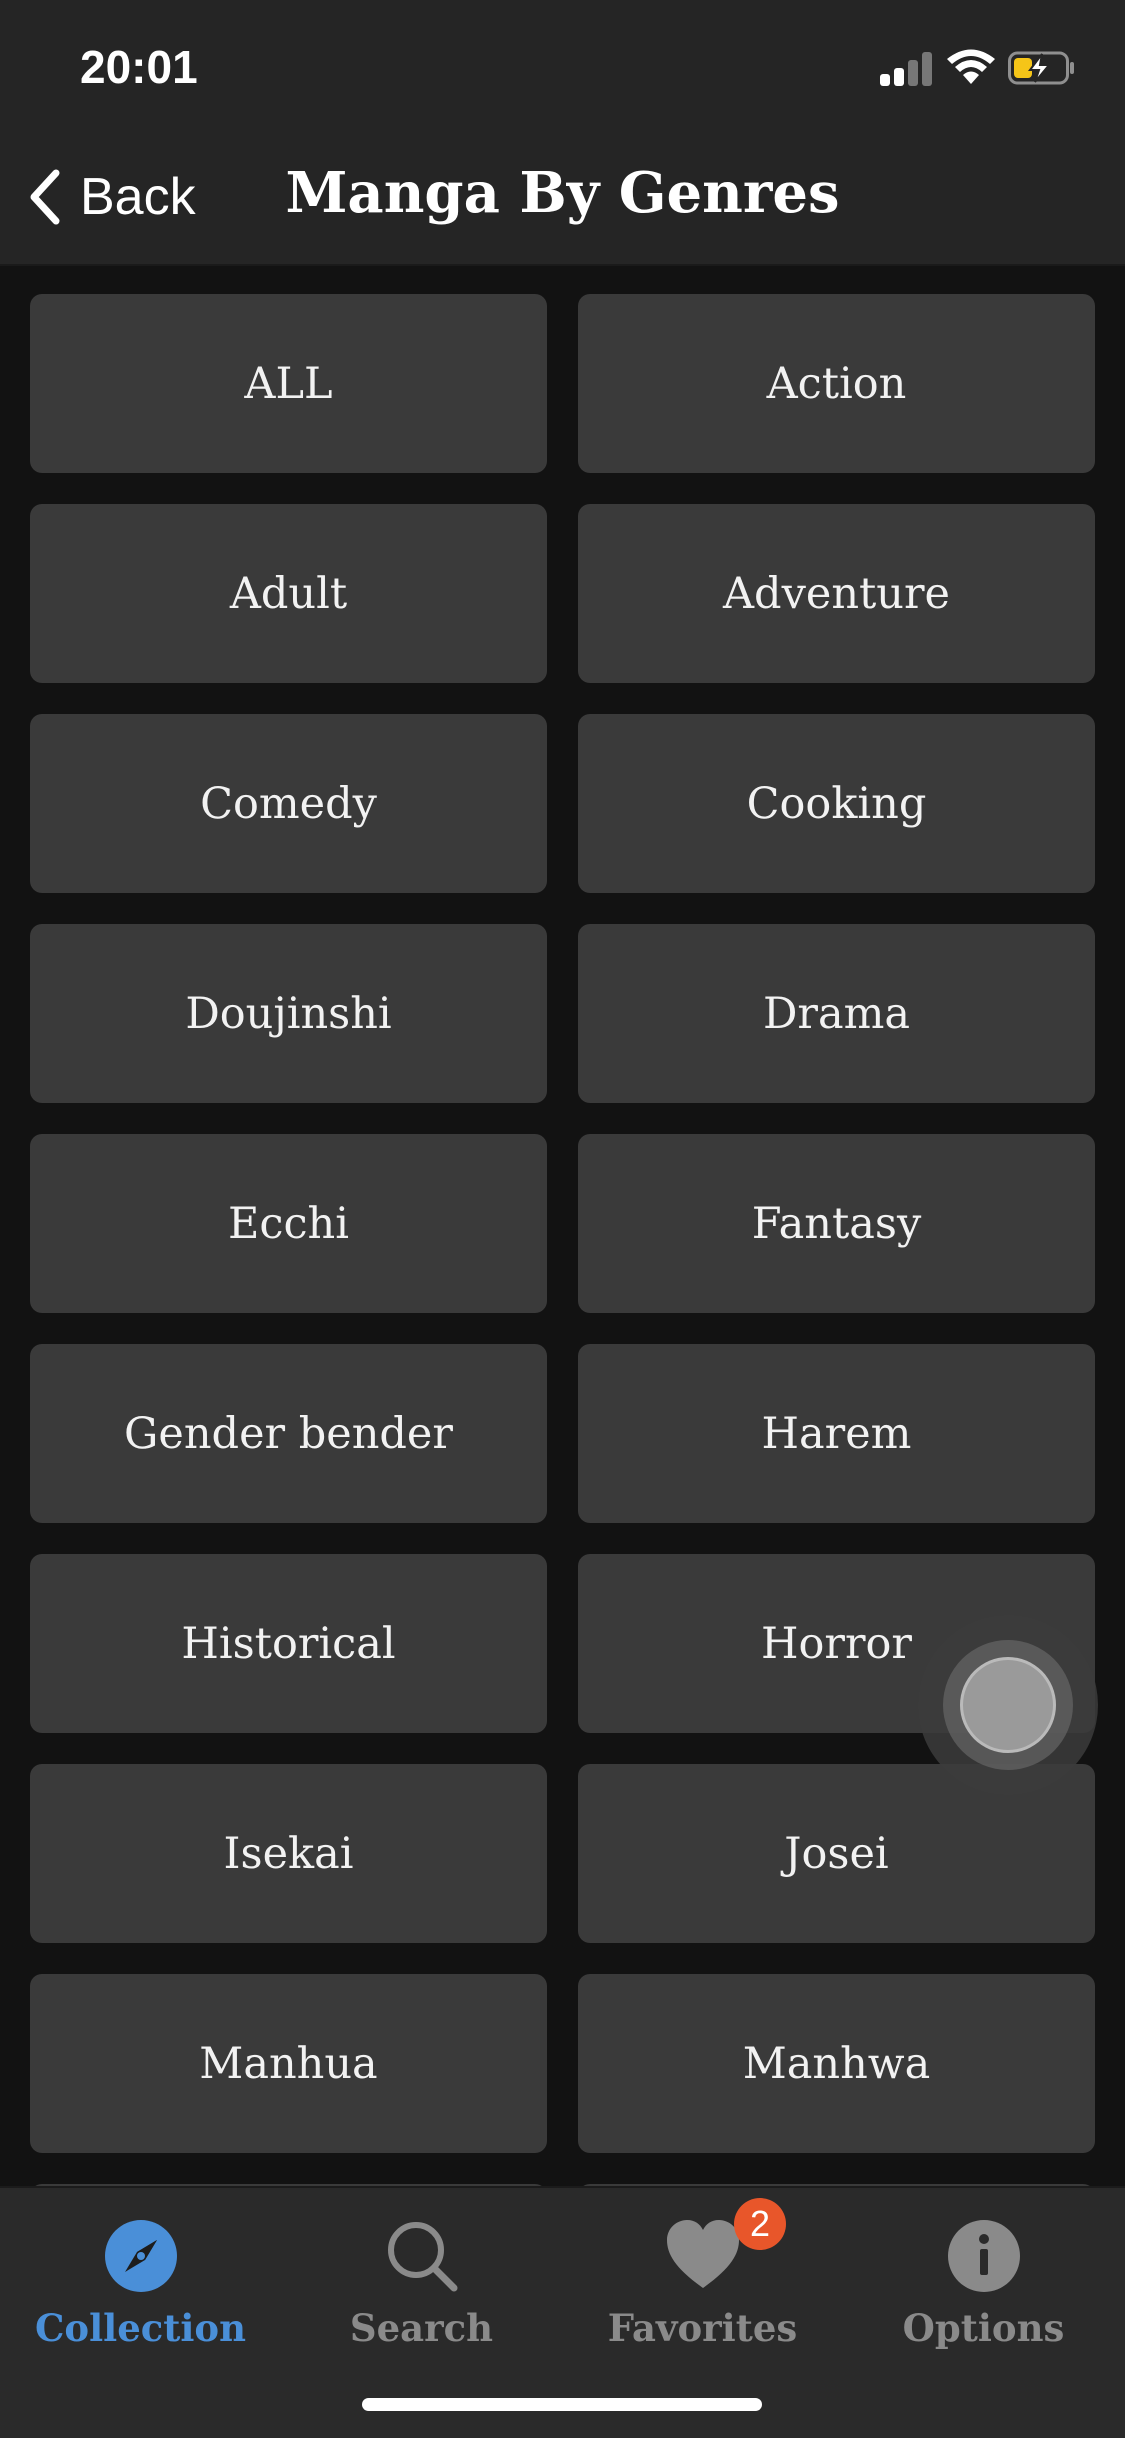  I want to click on genre-button: Drama, so click(836, 1013).